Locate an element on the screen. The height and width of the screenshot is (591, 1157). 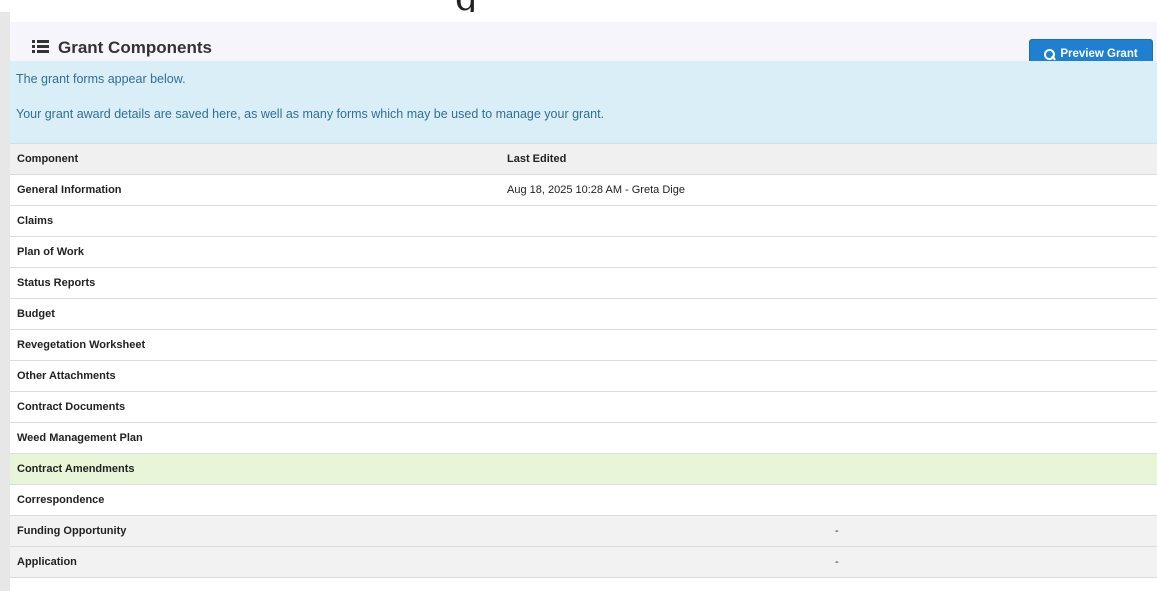
table-row: Other Attachments is located at coordinates (583, 376).